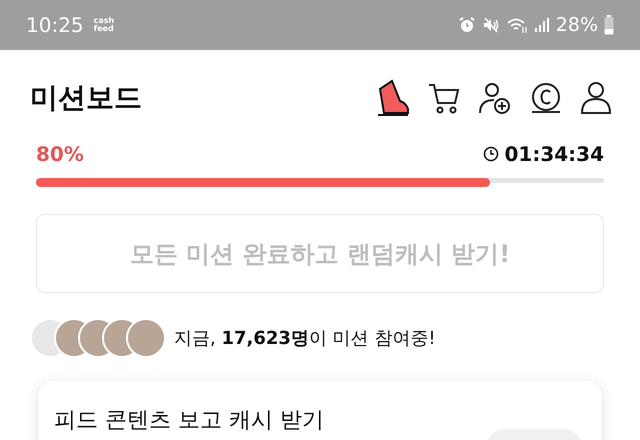 The image size is (640, 440). What do you see at coordinates (444, 98) in the screenshot?
I see `cart-icon` at bounding box center [444, 98].